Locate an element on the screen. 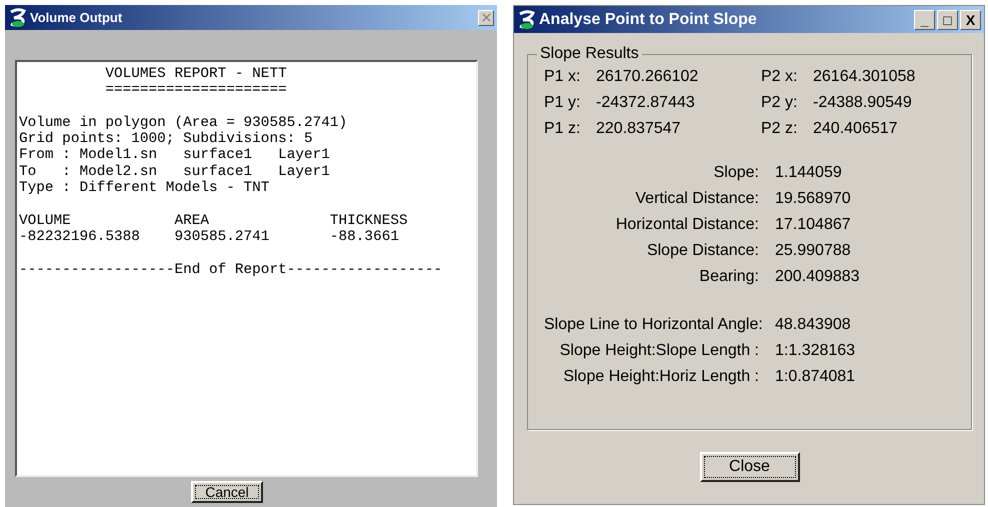 This screenshot has width=988, height=507. field-value: 26170.266102 is located at coordinates (648, 77).